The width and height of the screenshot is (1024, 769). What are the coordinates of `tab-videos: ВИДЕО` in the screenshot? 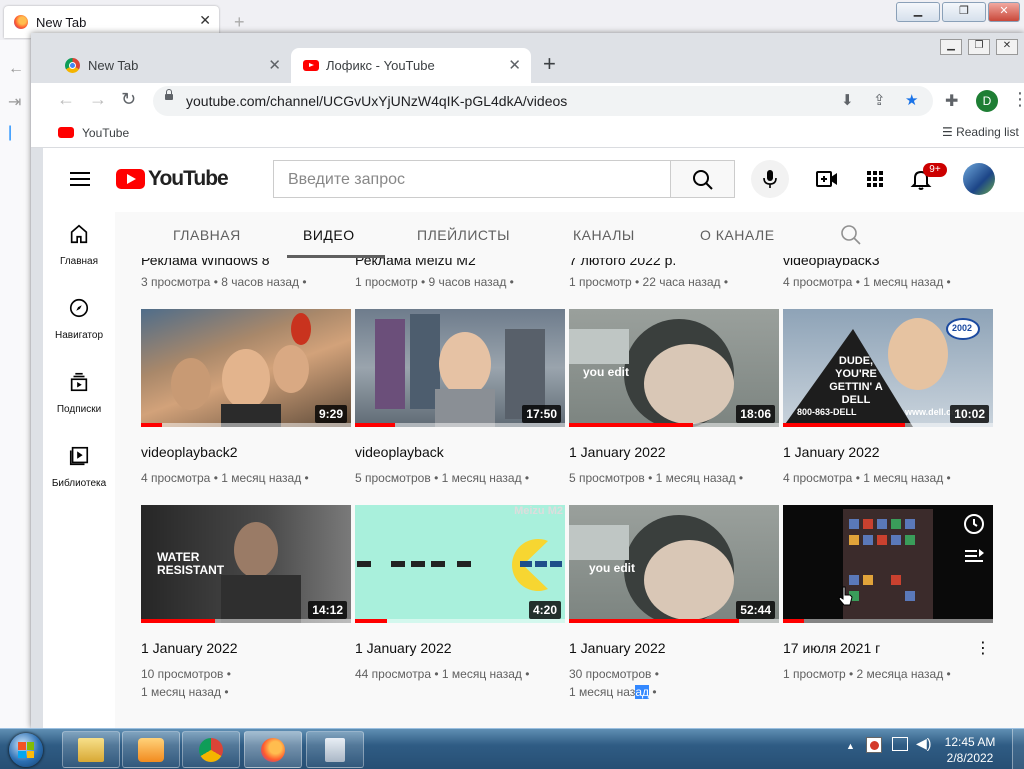 It's located at (329, 235).